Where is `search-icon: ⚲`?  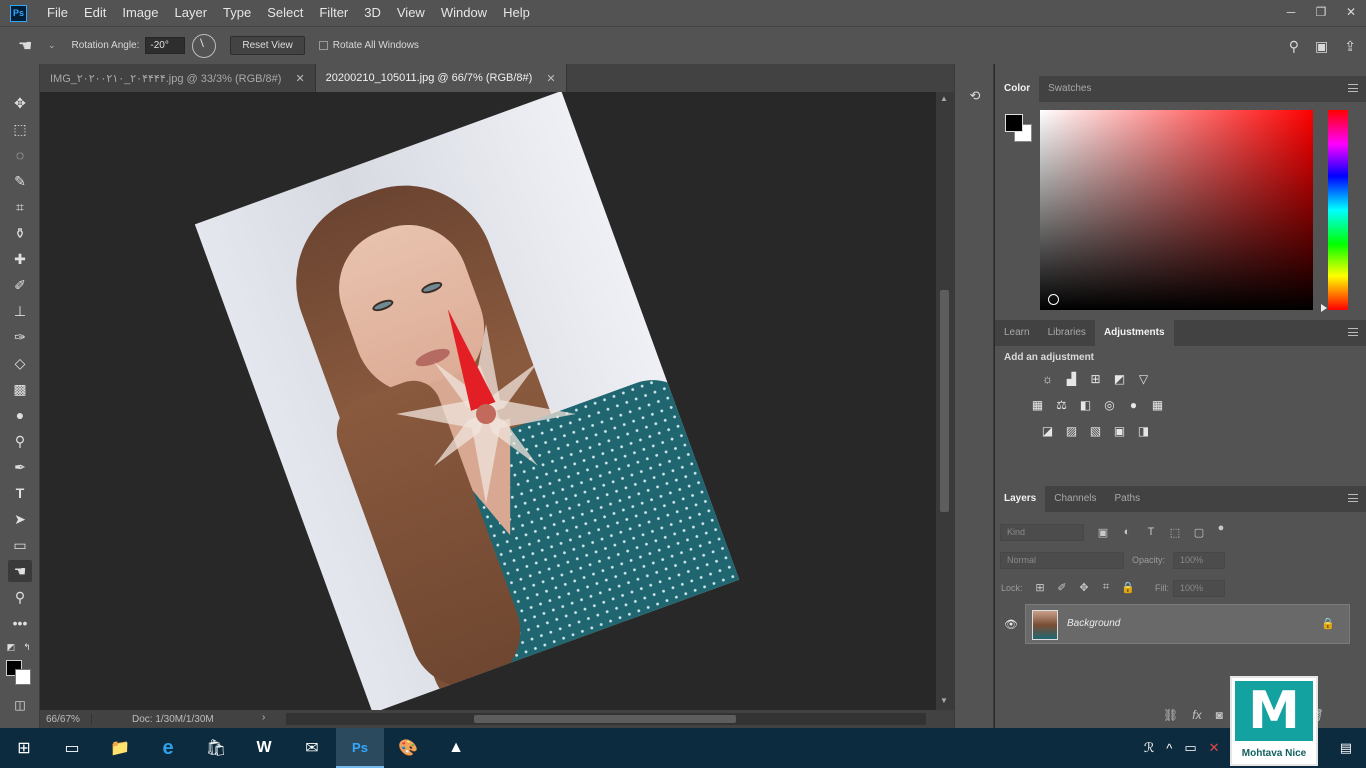 search-icon: ⚲ is located at coordinates (1294, 46).